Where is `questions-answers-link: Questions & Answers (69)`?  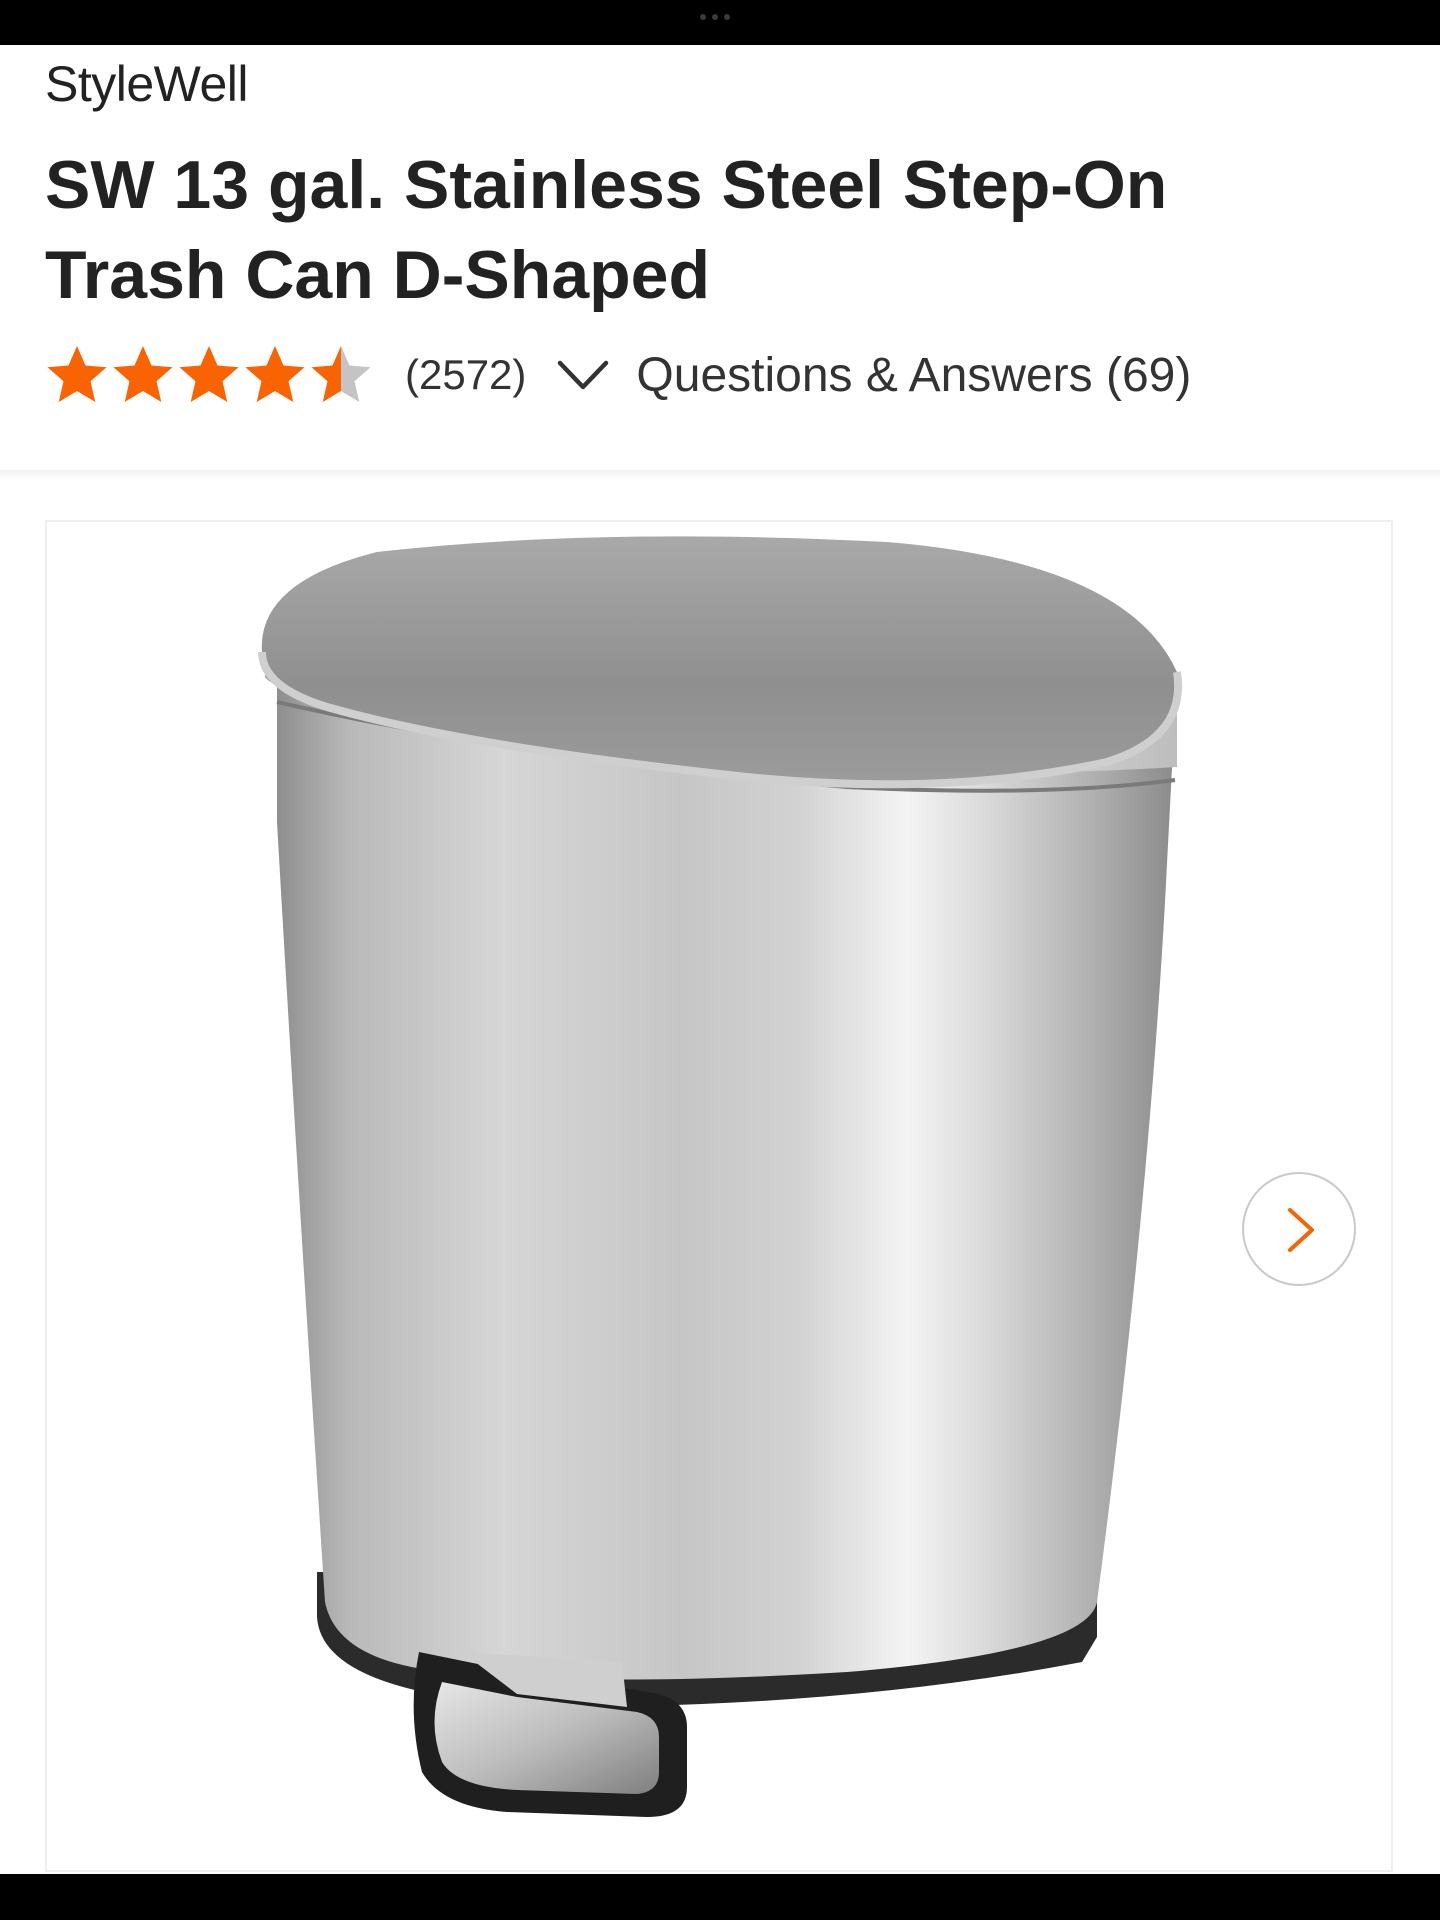
questions-answers-link: Questions & Answers (69) is located at coordinates (913, 375).